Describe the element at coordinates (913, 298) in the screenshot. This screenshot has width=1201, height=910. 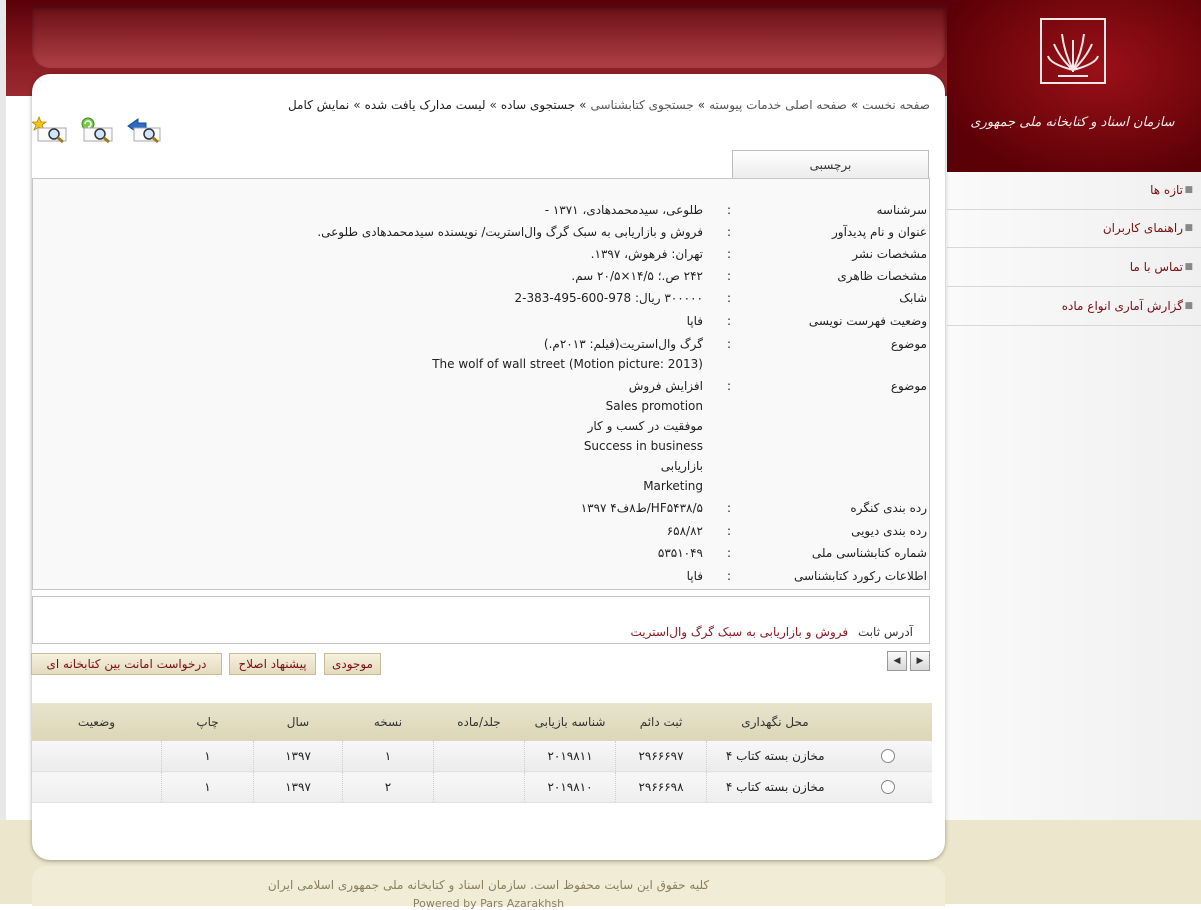
I see `field-label: شابک` at that location.